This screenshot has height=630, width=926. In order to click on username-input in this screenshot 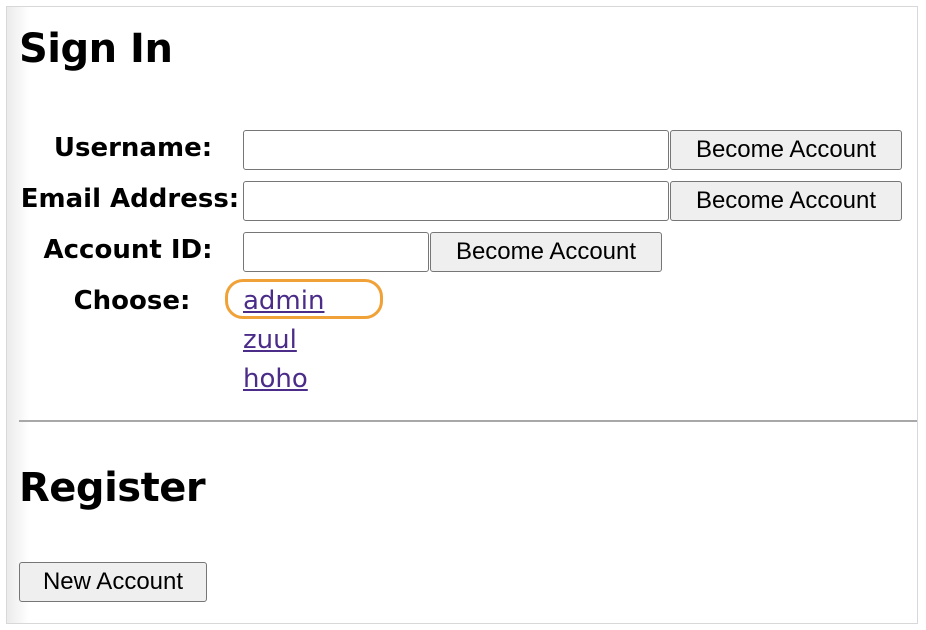, I will do `click(456, 150)`.